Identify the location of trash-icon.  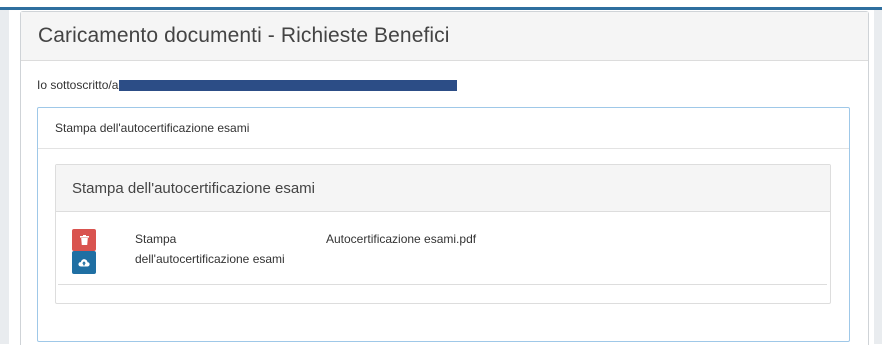
(84, 240).